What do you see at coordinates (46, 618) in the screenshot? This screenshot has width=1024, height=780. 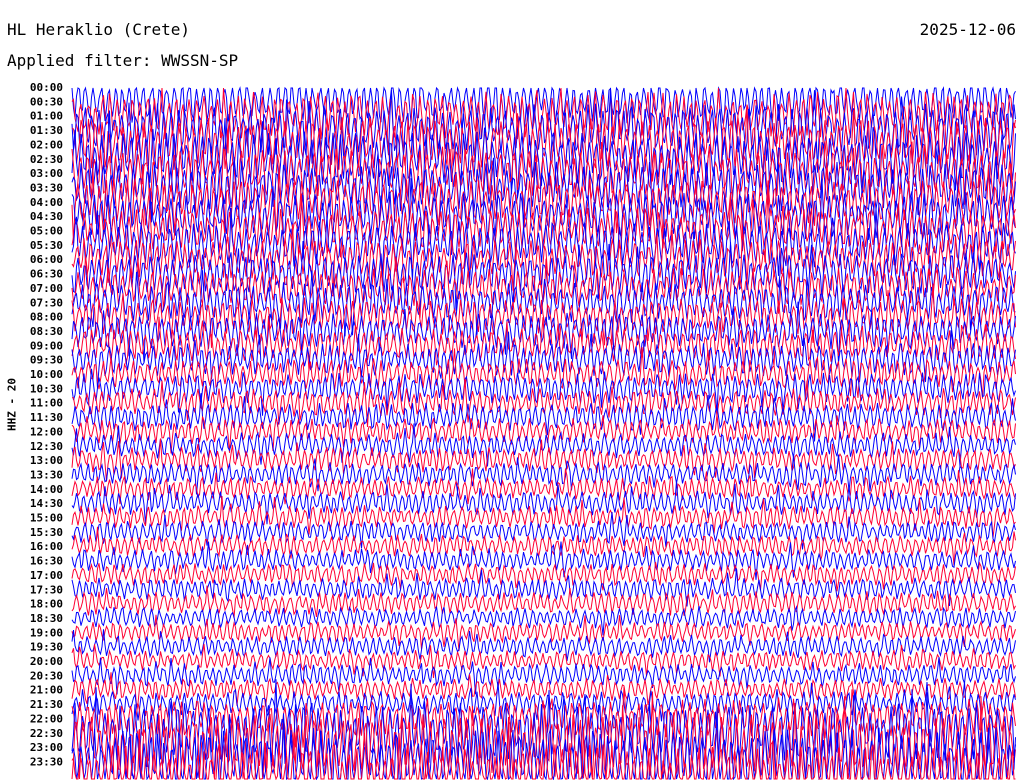 I see `hour-label: 18:30` at bounding box center [46, 618].